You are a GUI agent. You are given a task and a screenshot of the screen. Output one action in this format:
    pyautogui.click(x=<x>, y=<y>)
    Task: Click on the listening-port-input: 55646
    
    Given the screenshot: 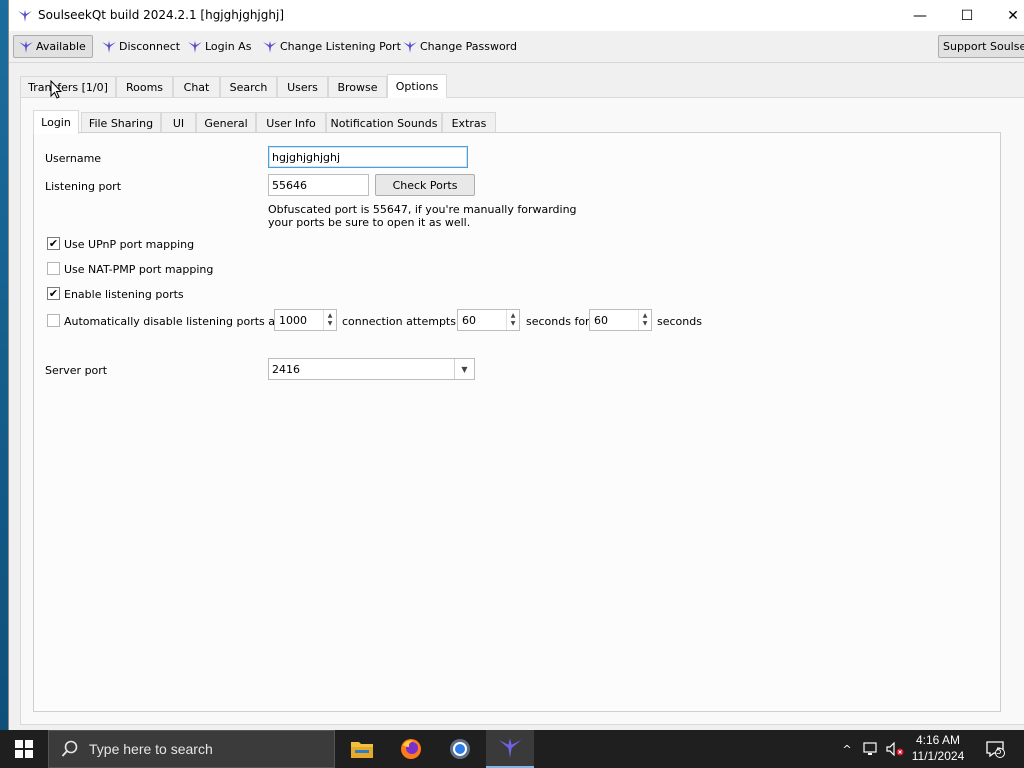 What is the action you would take?
    pyautogui.click(x=318, y=185)
    